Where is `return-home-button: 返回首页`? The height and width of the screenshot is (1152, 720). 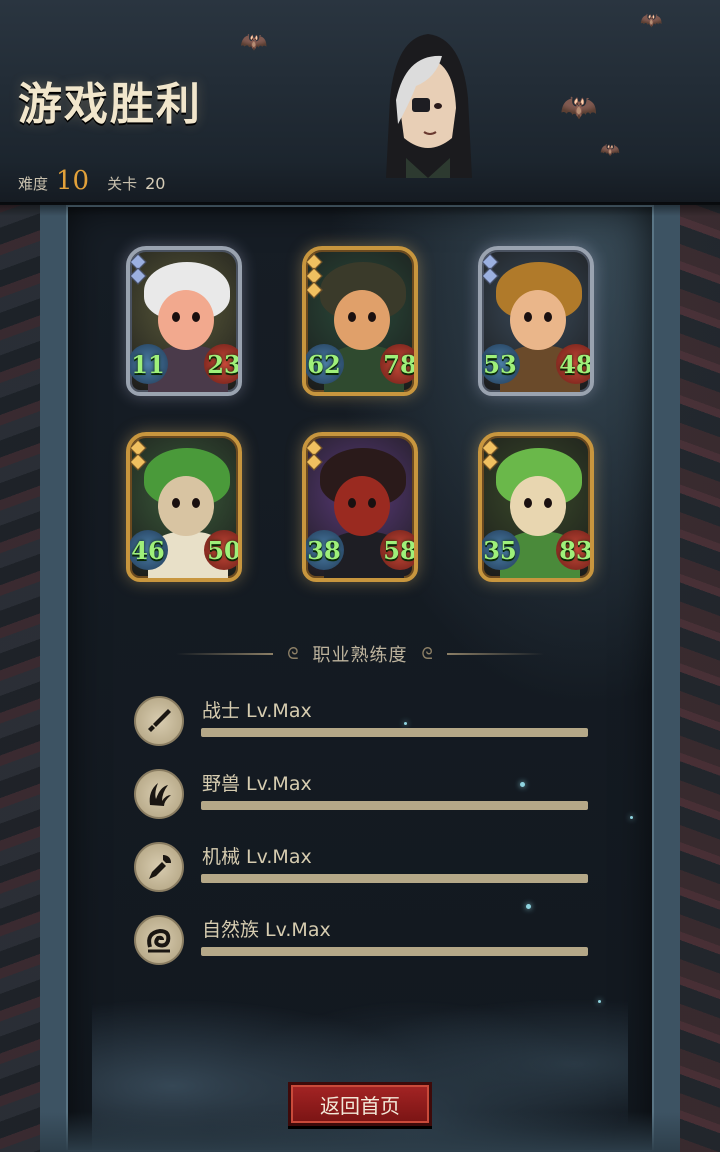 return-home-button: 返回首页 is located at coordinates (360, 1104).